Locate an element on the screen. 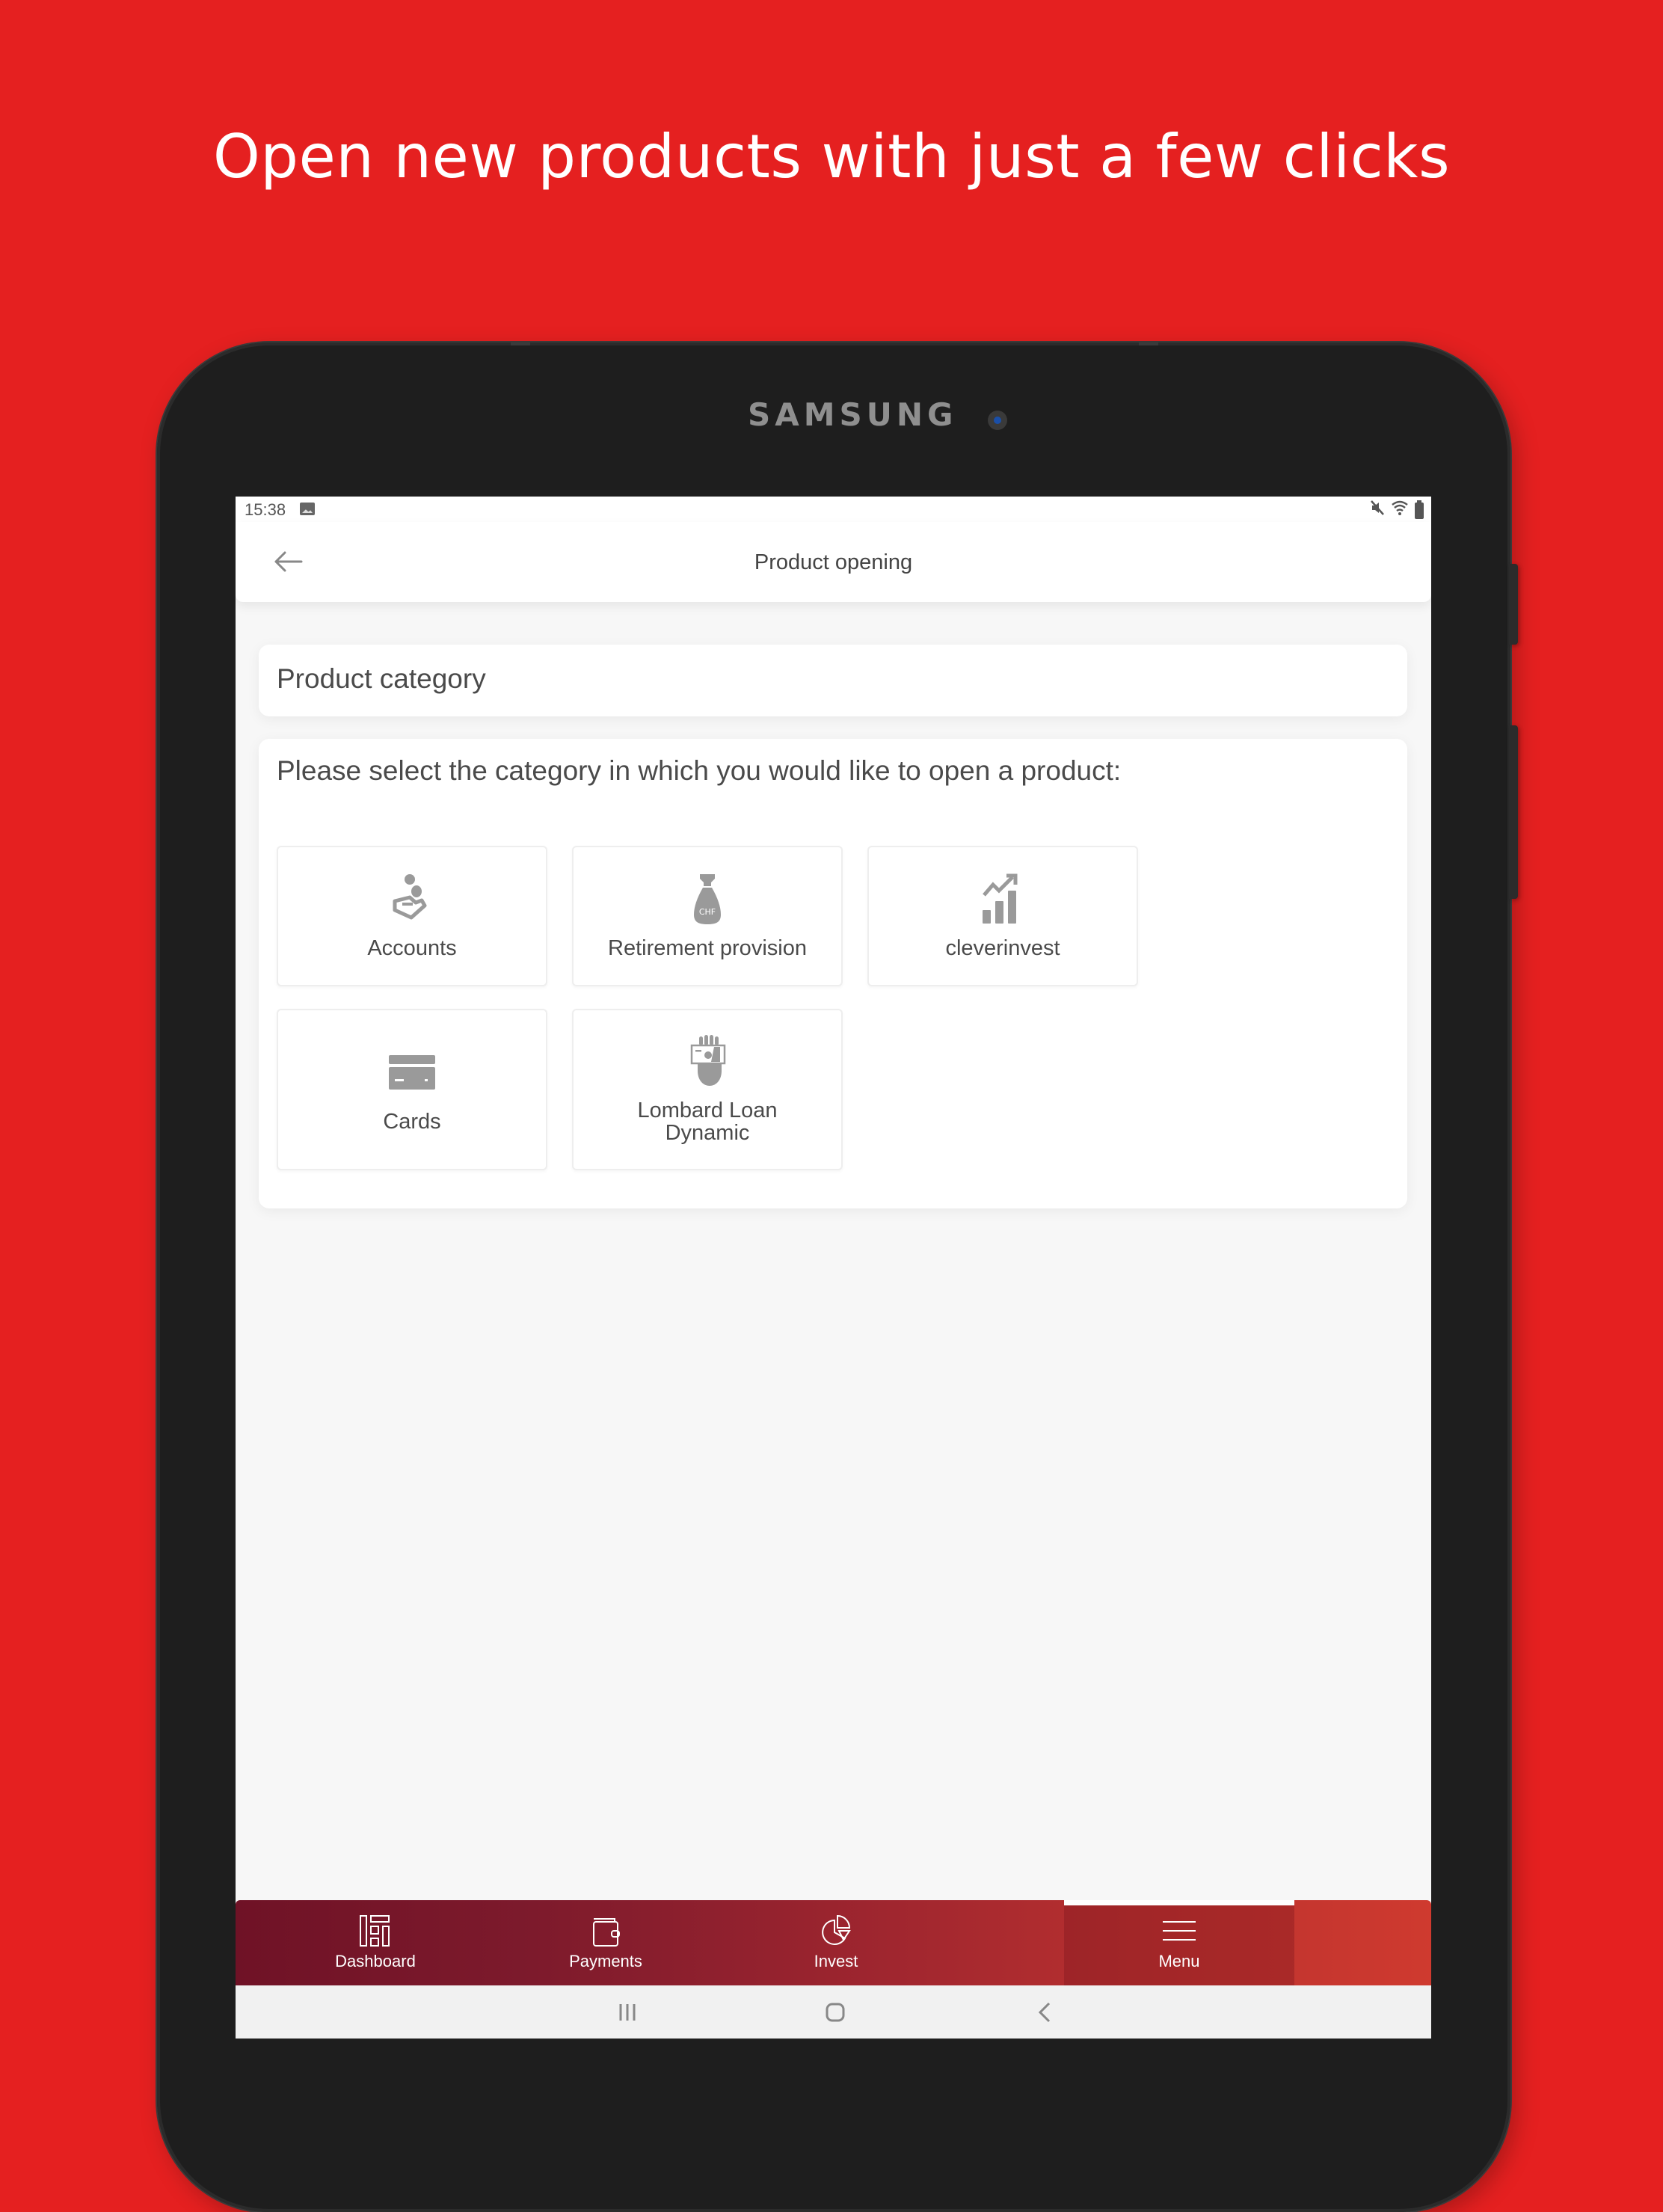  chevron-left-icon is located at coordinates (1044, 2012).